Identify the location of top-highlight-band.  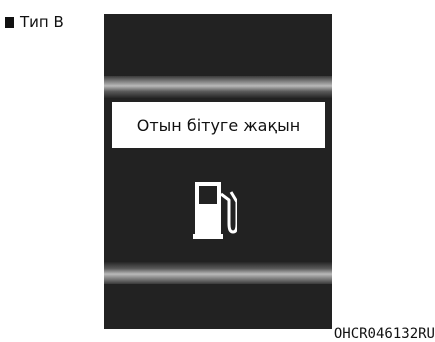
(218, 87).